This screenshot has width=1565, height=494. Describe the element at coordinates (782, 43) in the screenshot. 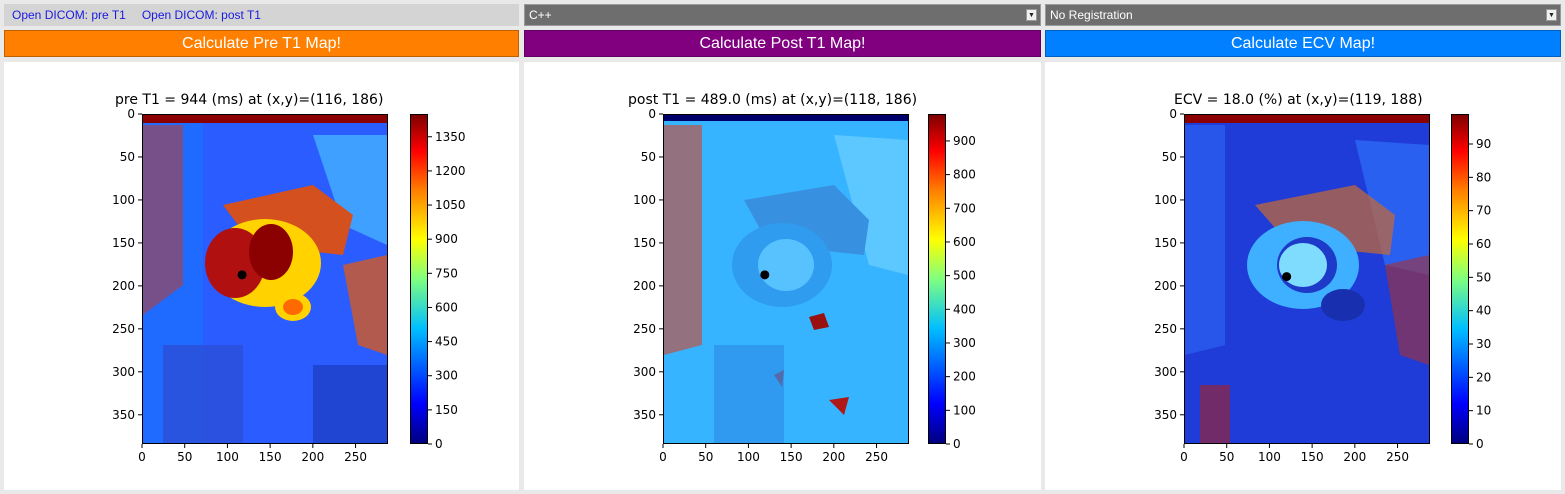

I see `calculate-post-t1-button: Calculate Post T1 Map!` at that location.